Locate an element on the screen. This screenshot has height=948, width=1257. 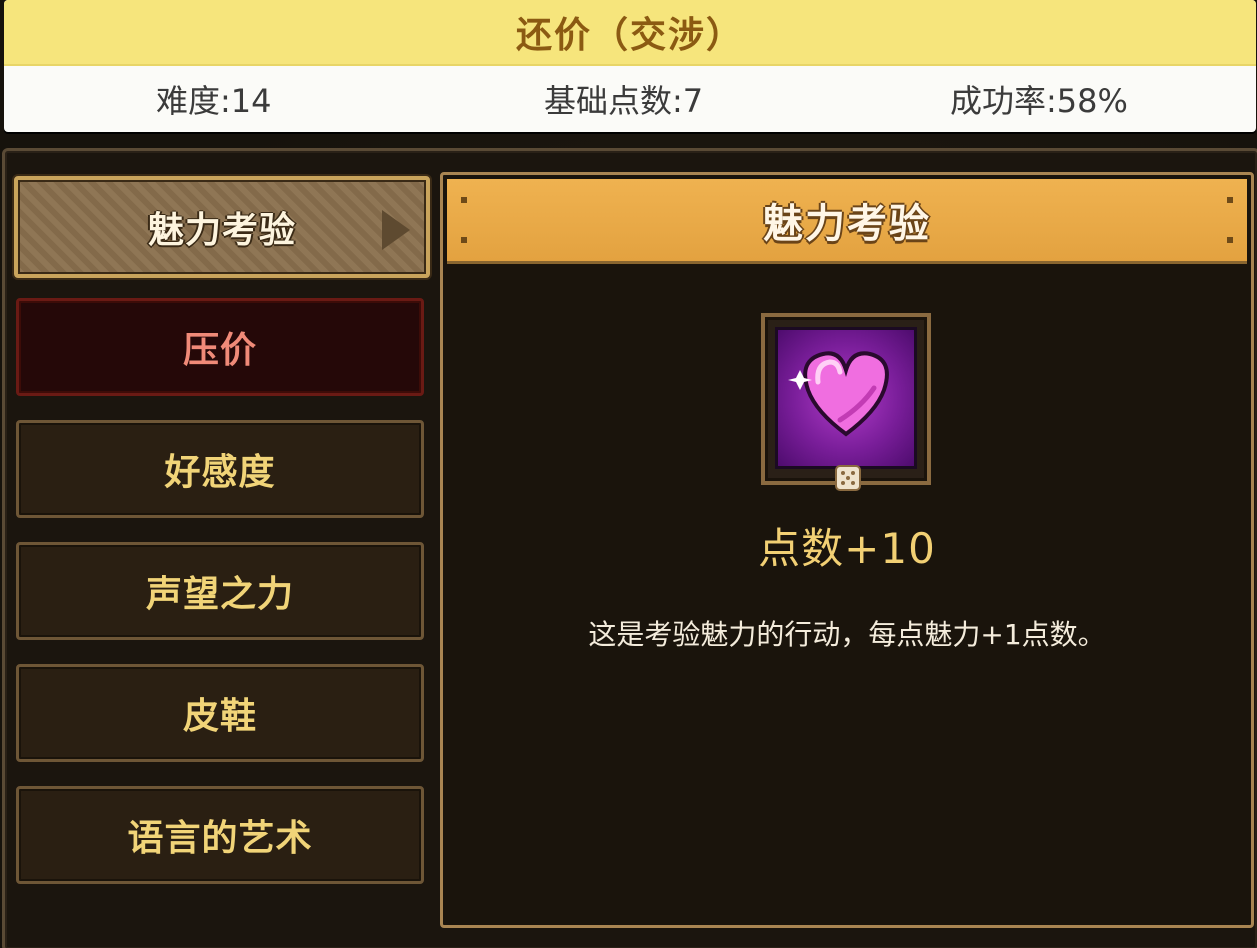
base-points-stat: 基础点数:7 is located at coordinates (624, 101).